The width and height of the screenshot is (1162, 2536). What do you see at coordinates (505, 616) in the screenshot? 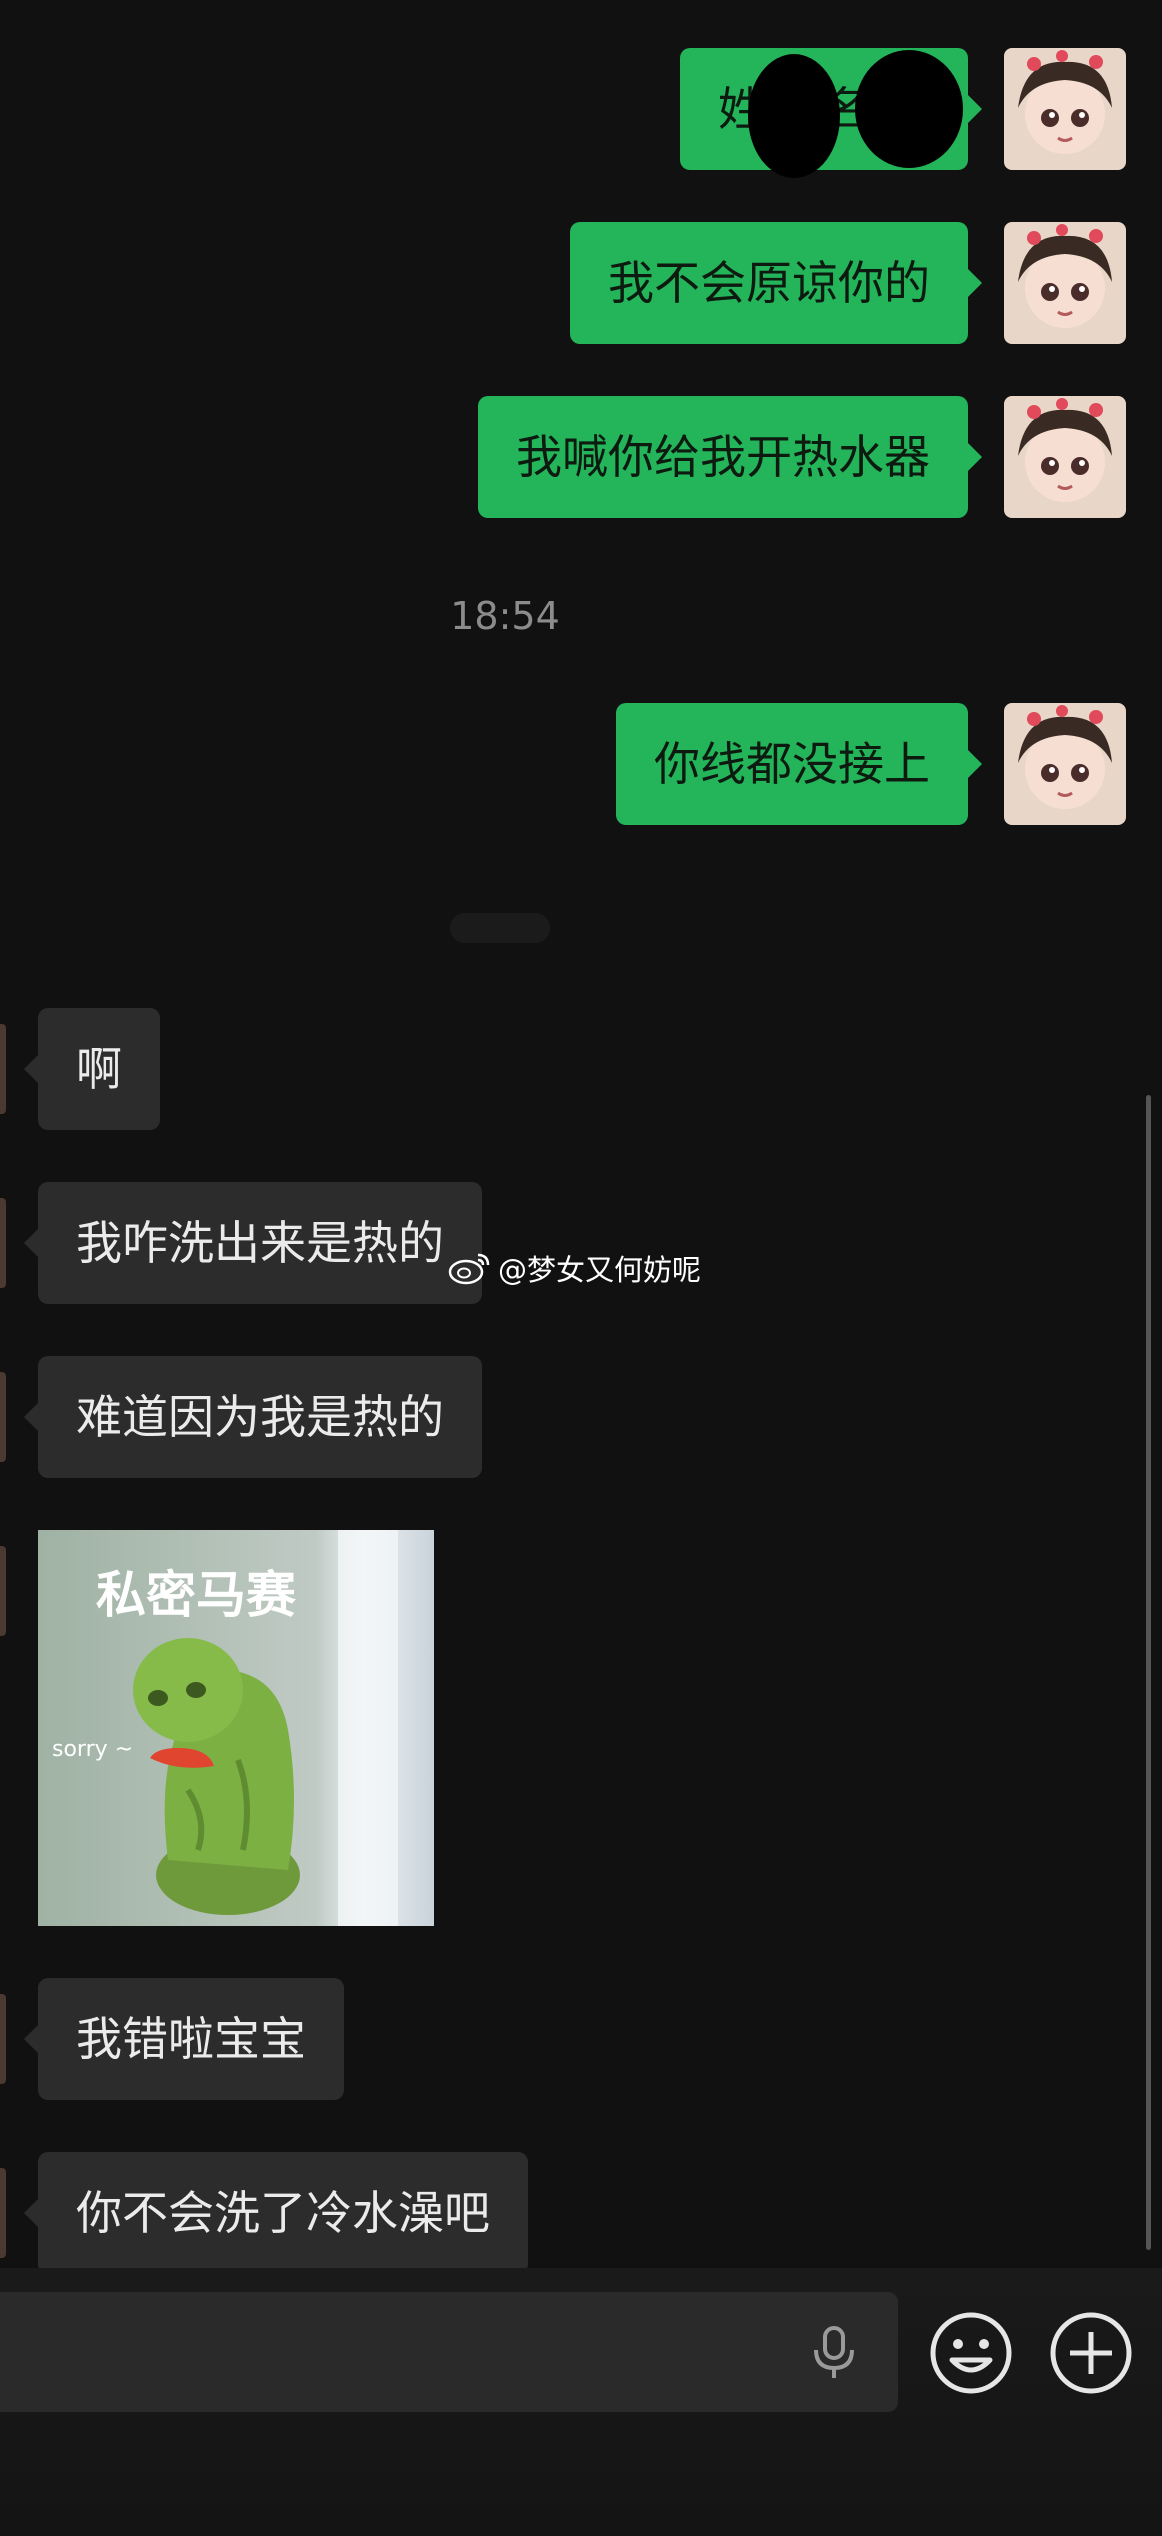
I see `message-timestamp: 18:54` at bounding box center [505, 616].